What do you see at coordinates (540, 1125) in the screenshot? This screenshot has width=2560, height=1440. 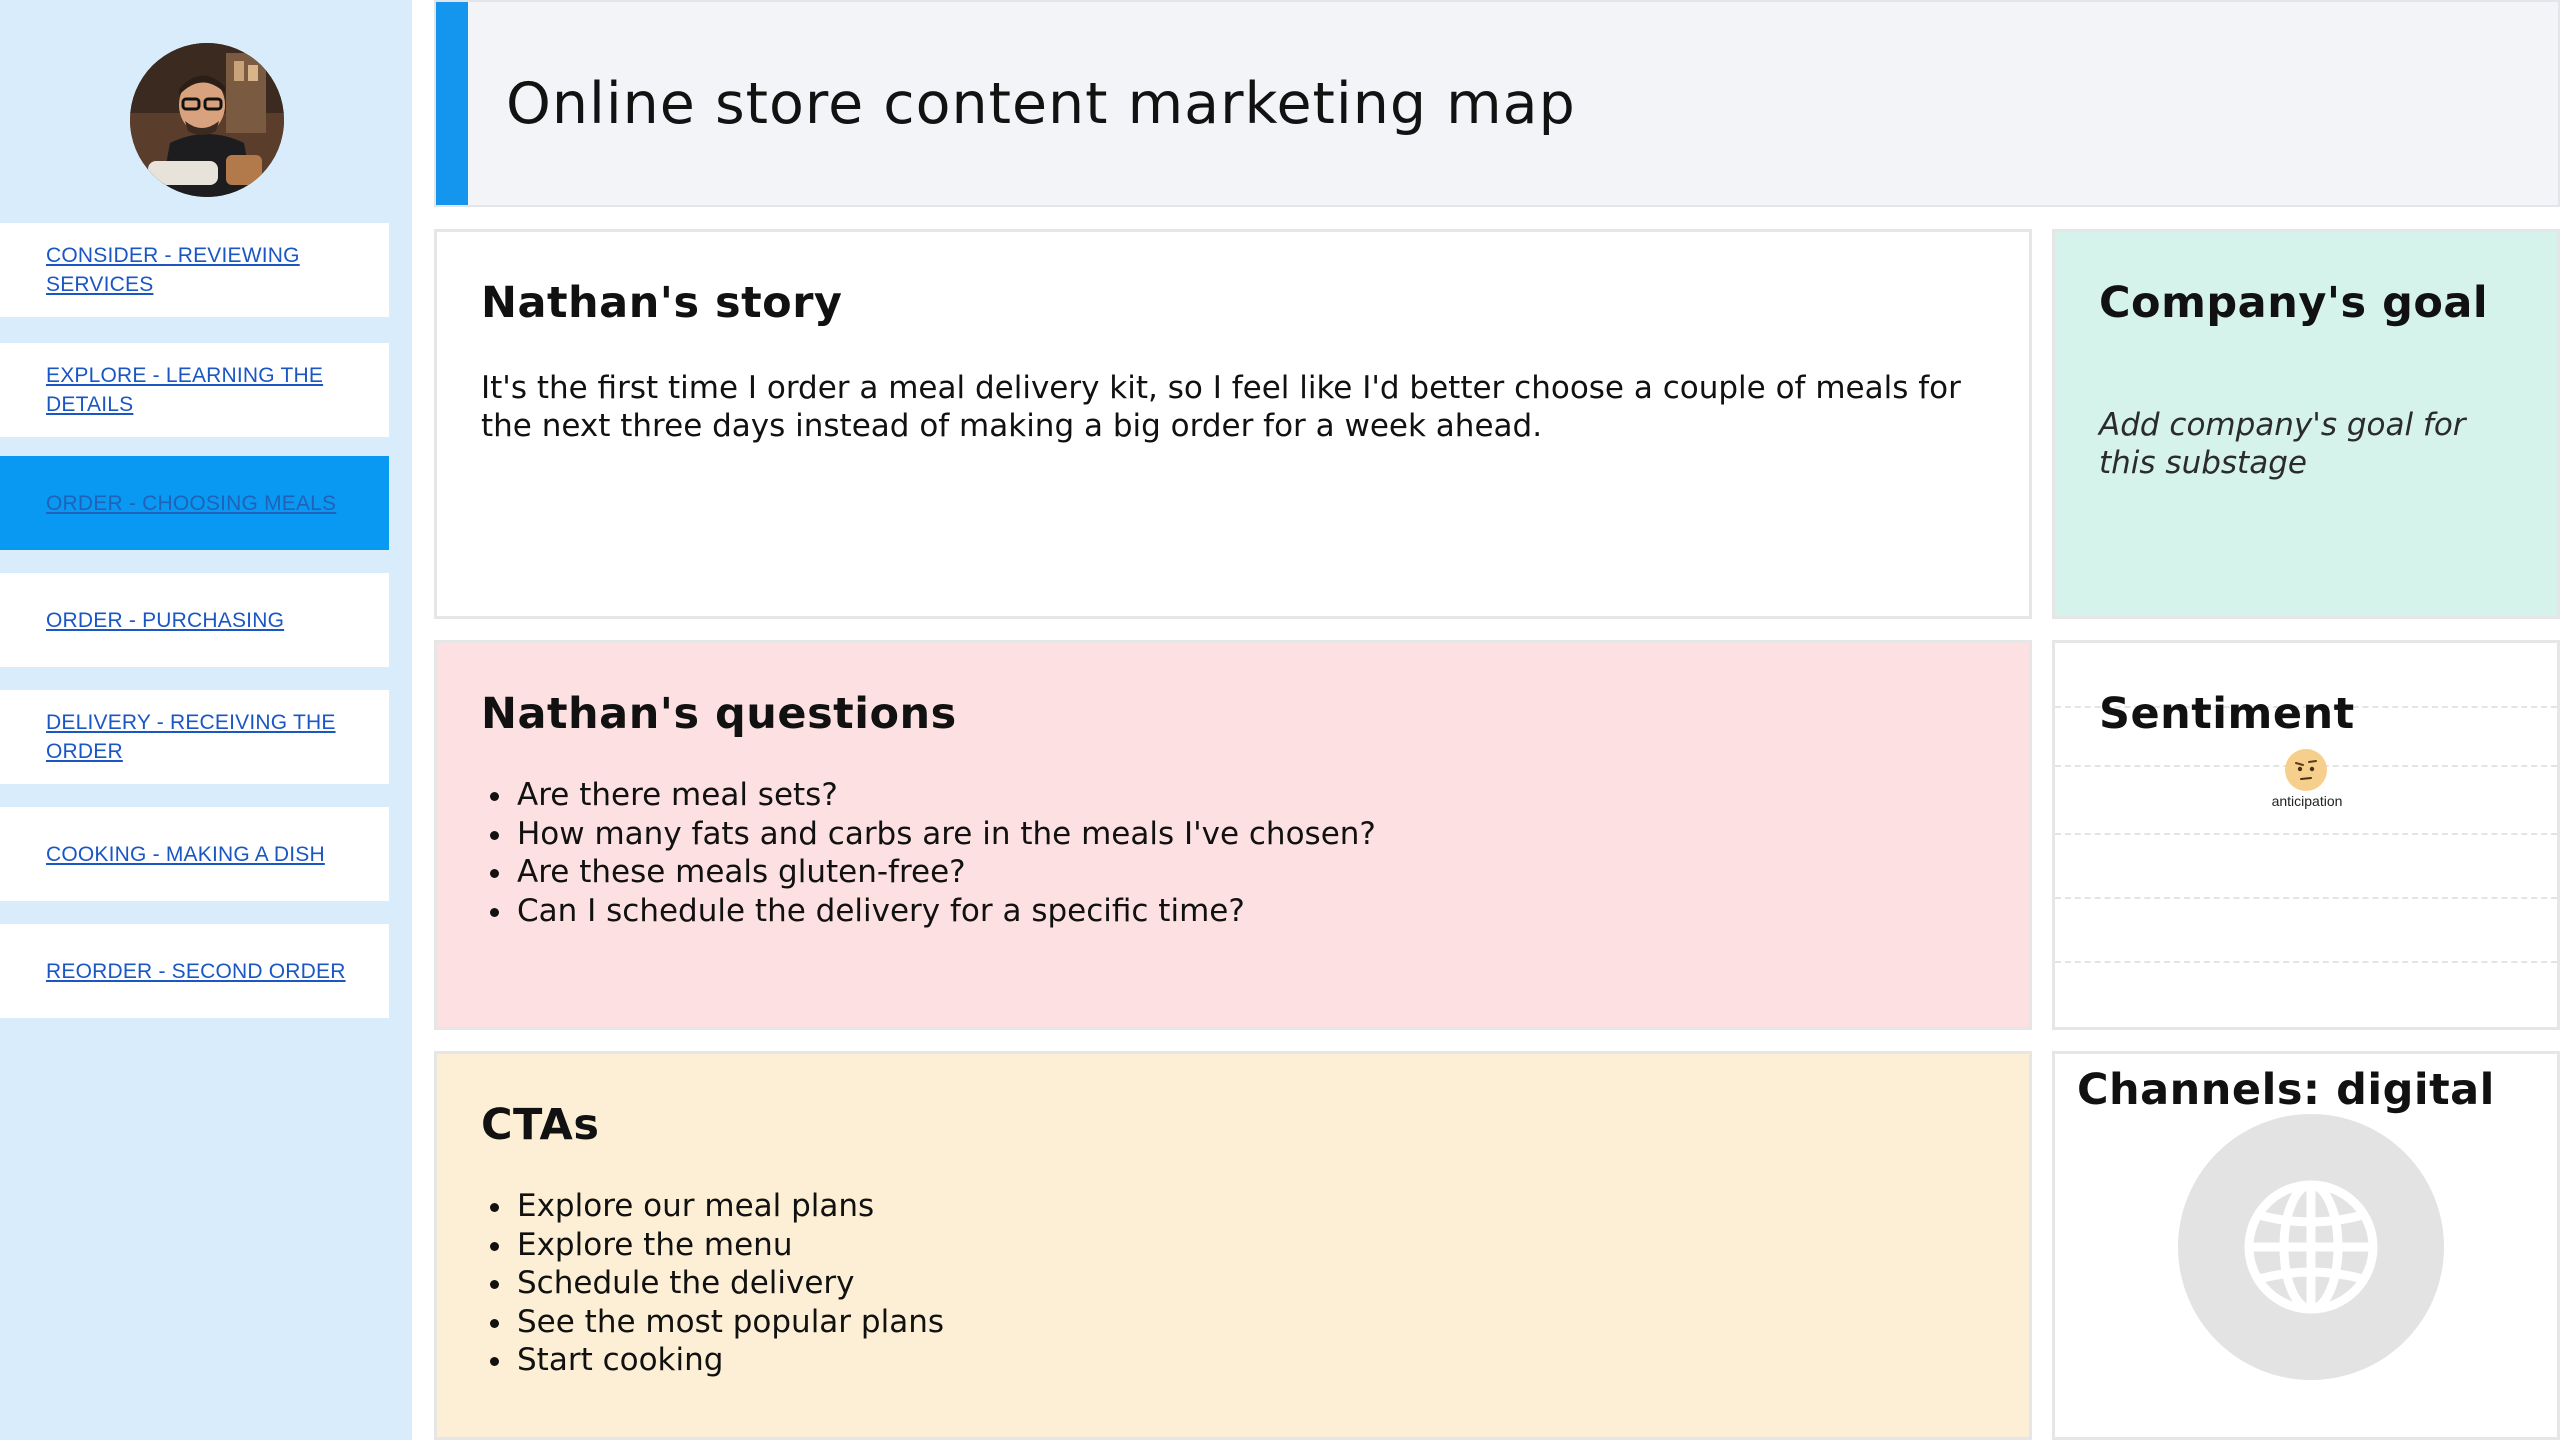 I see `ctas-title: CTAs` at bounding box center [540, 1125].